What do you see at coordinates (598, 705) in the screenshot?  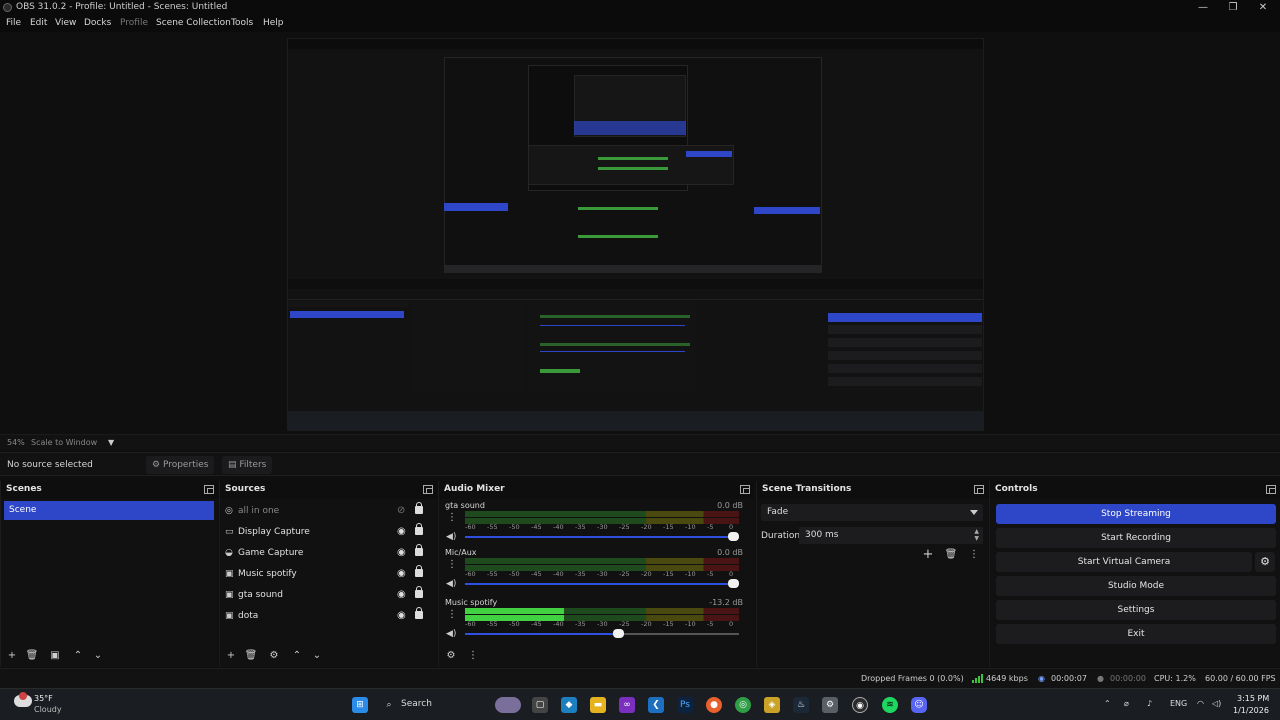 I see `file-explorer-icon: ▬` at bounding box center [598, 705].